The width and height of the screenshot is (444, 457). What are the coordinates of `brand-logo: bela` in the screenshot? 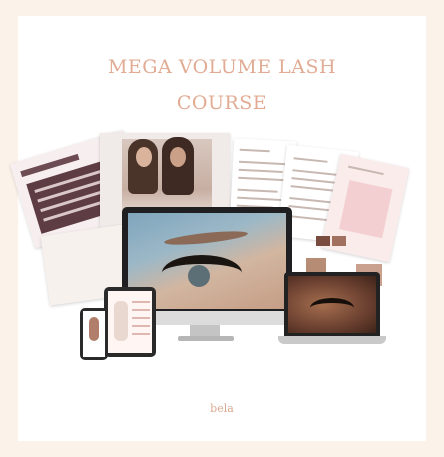 It's located at (222, 408).